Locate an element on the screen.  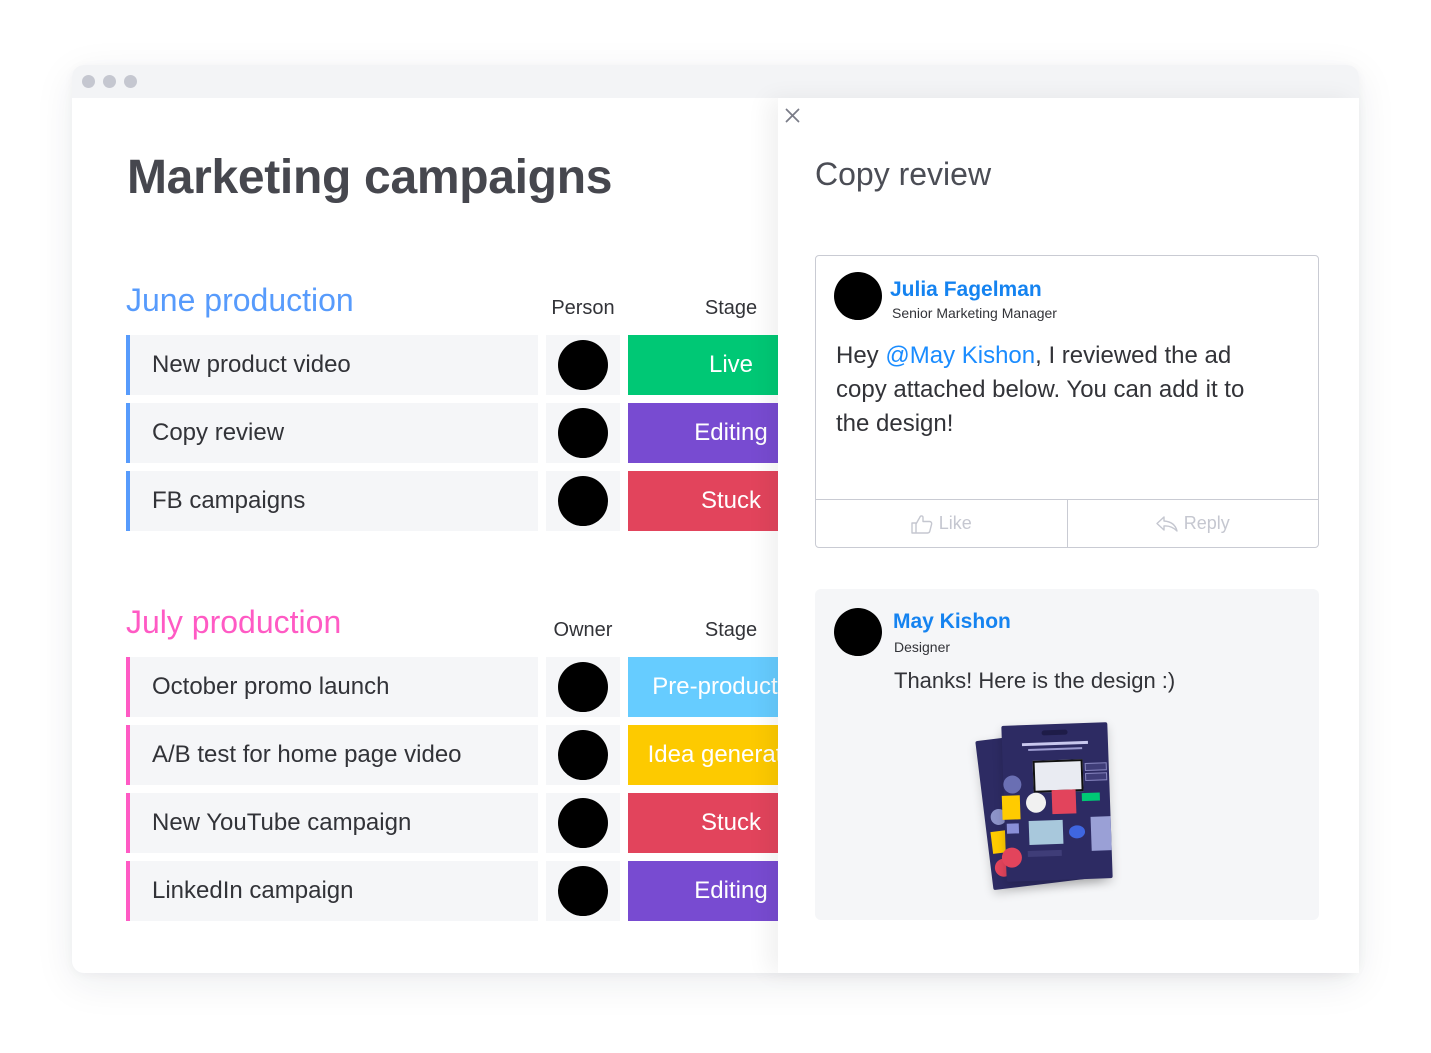
window-titlebar is located at coordinates (715, 81).